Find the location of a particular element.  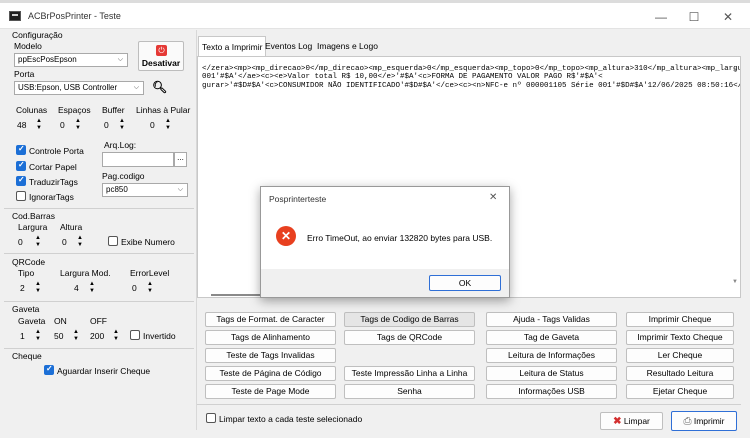

dialog-close-button: ✕ is located at coordinates (493, 197).